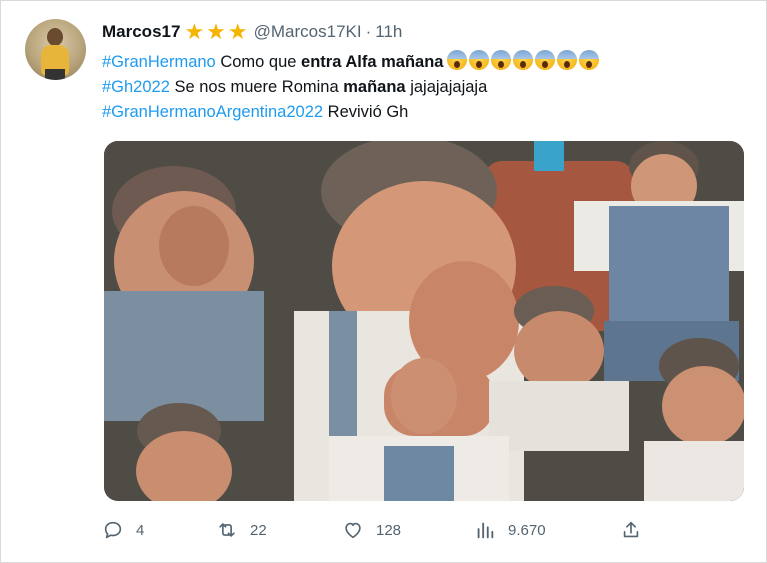  What do you see at coordinates (159, 62) in the screenshot?
I see `hashtag-link: #GranHermano` at bounding box center [159, 62].